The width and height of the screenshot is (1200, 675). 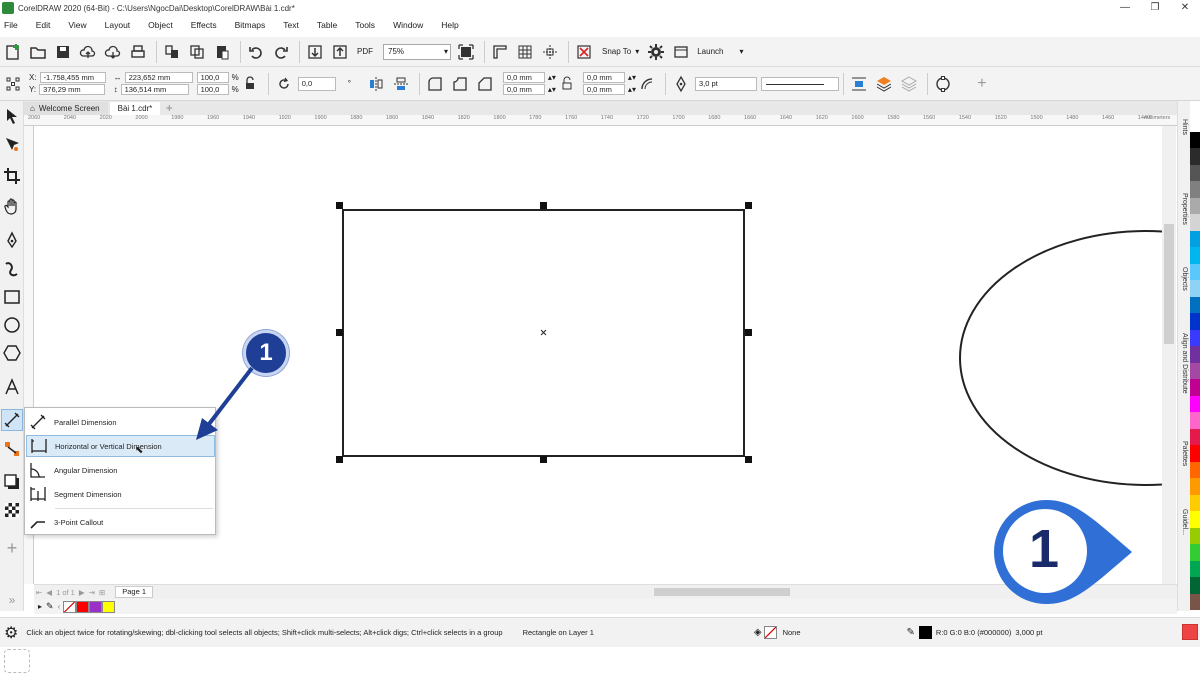 I want to click on menu-edit: Edit, so click(x=43, y=25).